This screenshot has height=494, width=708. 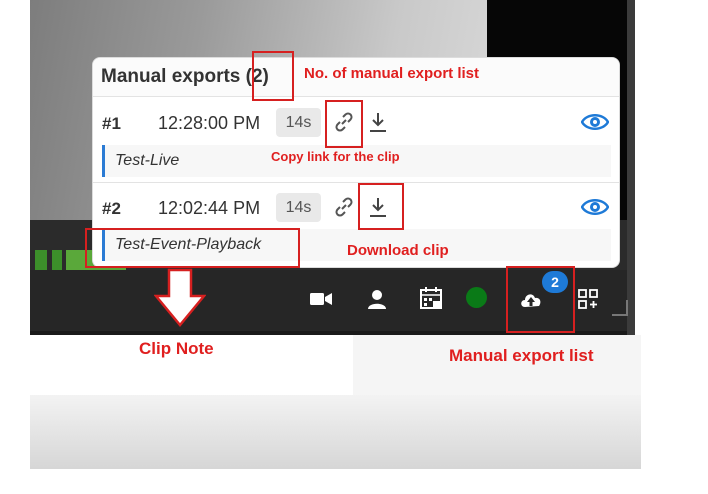 I want to click on calendar-24h-icon, so click(x=431, y=298).